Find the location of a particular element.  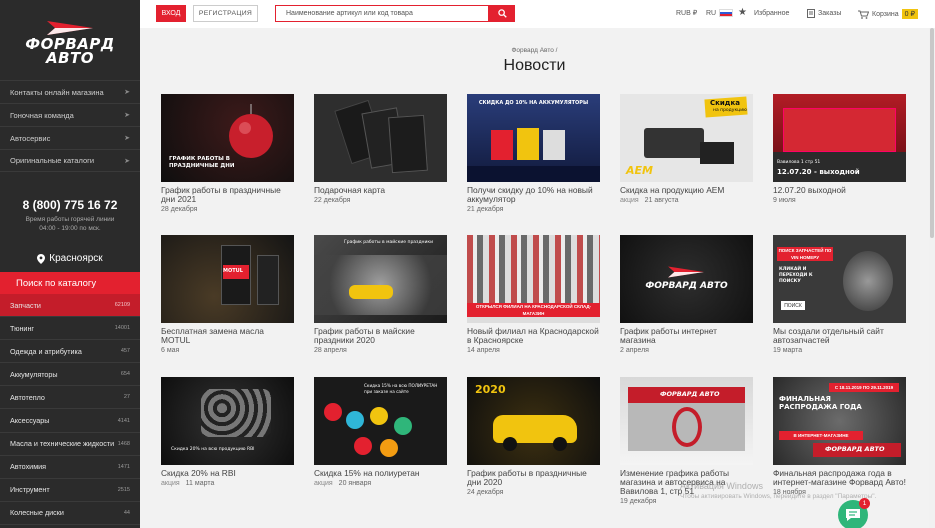

news-image: Вавилова 1 стр 51 12.07.20 - выходной is located at coordinates (839, 138).